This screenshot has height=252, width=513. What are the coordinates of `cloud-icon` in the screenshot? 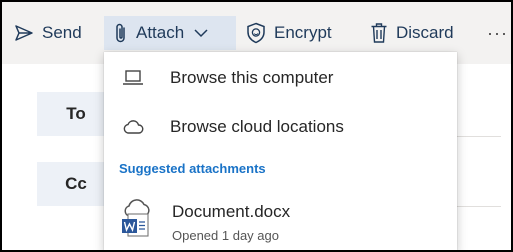 It's located at (133, 127).